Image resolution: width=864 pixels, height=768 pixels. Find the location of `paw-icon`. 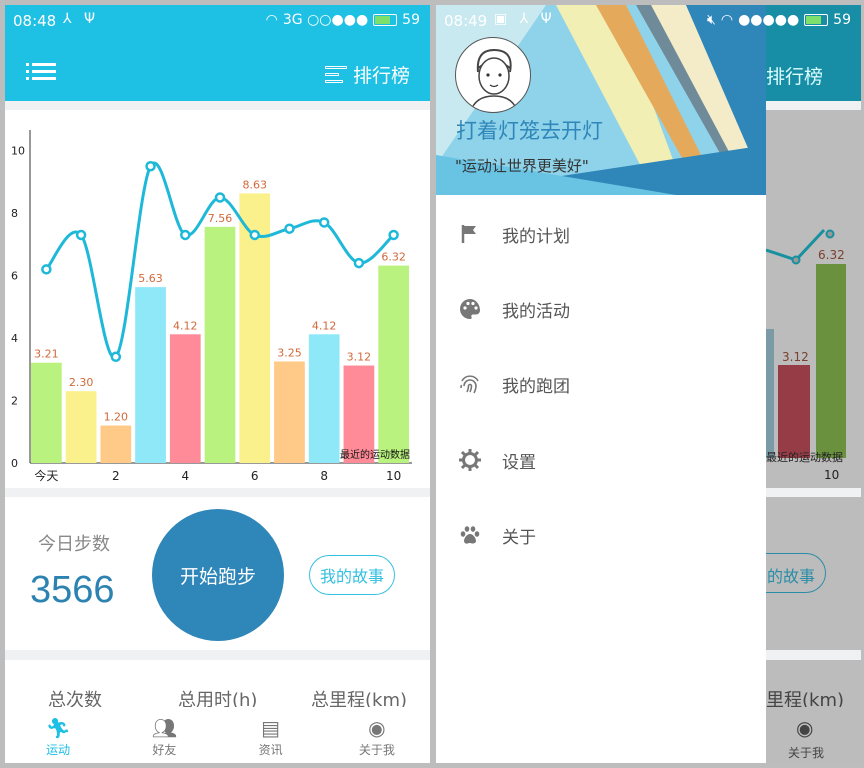

paw-icon is located at coordinates (470, 535).